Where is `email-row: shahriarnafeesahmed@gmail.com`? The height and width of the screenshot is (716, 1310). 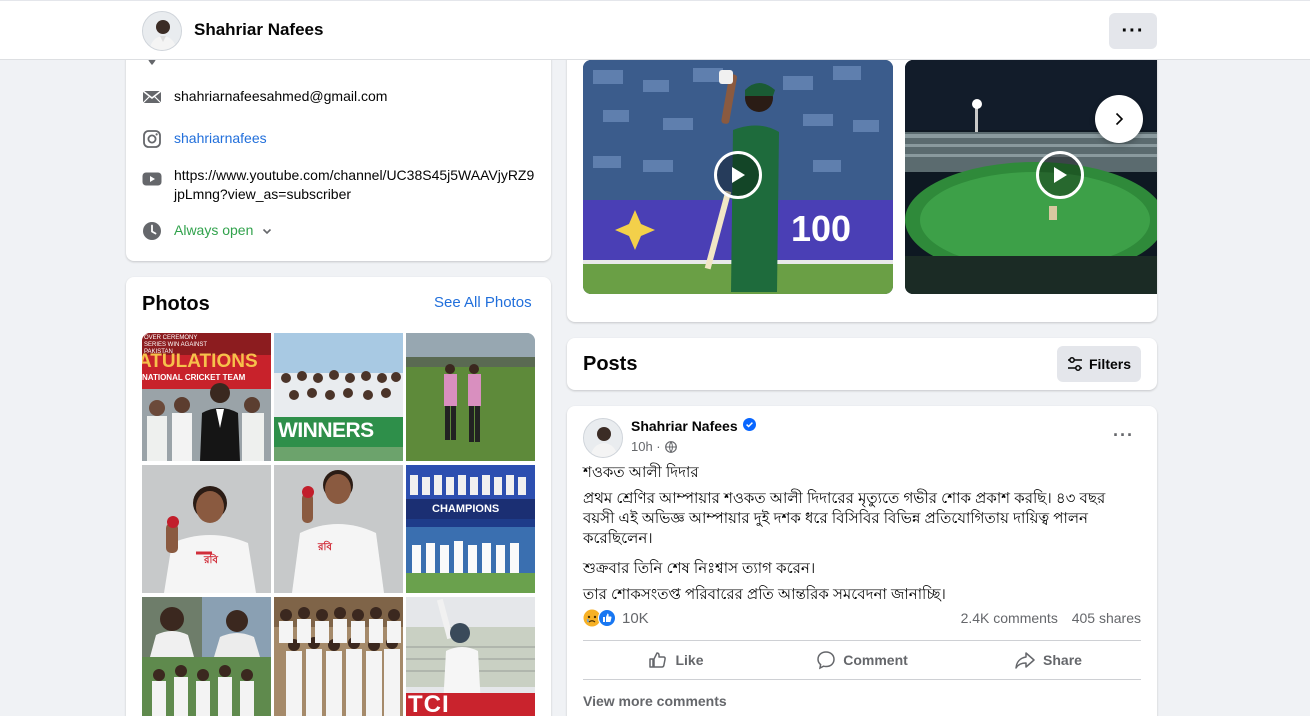 email-row: shahriarnafeesahmed@gmail.com is located at coordinates (264, 97).